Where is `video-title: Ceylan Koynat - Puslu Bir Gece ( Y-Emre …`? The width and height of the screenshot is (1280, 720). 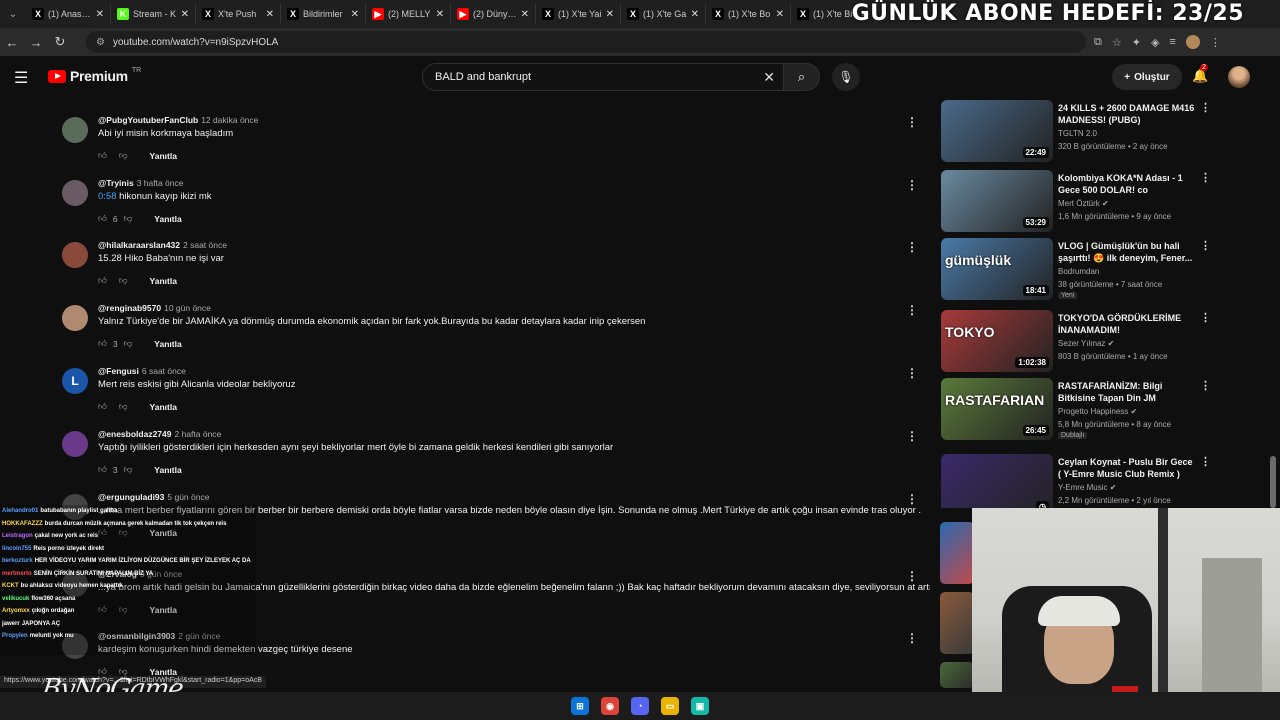 video-title: Ceylan Koynat - Puslu Bir Gece ( Y-Emre … is located at coordinates (1128, 468).